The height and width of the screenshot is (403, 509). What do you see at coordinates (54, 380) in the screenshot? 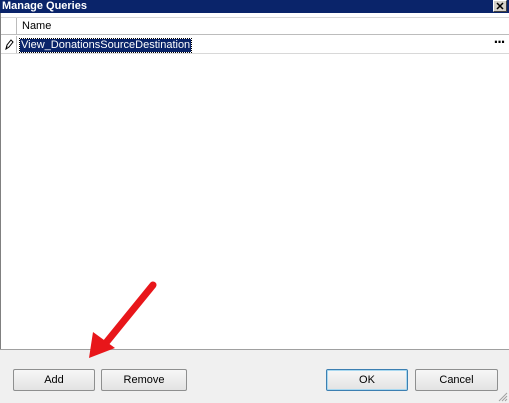
I see `add-button: Add` at bounding box center [54, 380].